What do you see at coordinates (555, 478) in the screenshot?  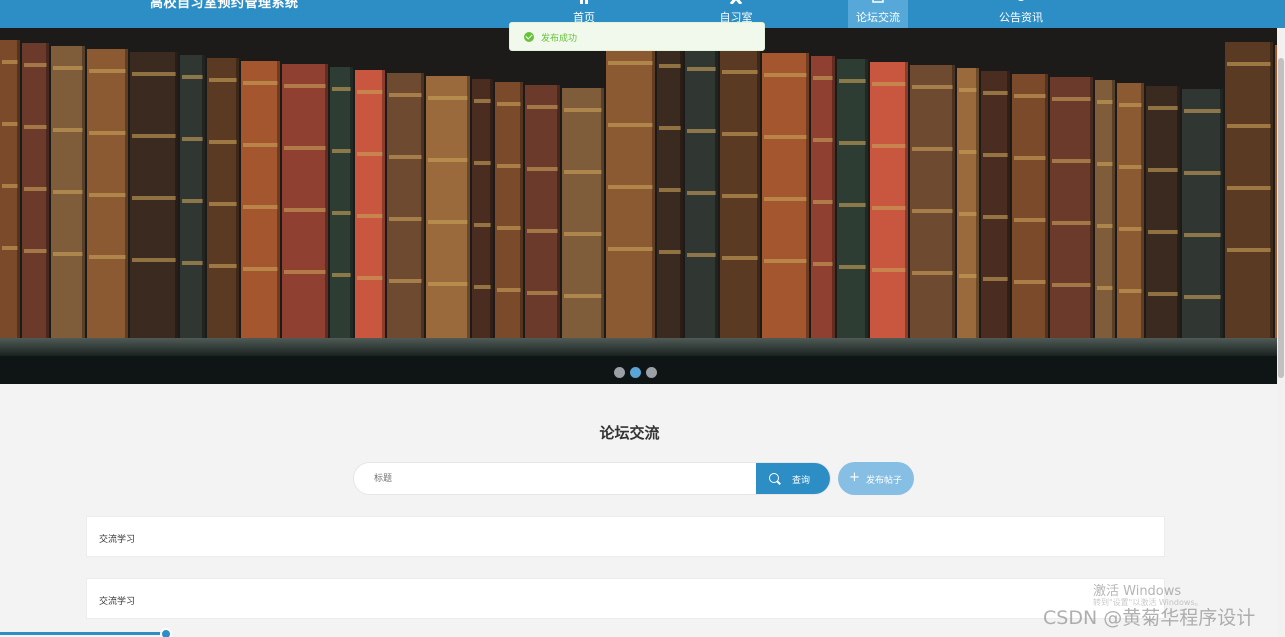 I see `search-input` at bounding box center [555, 478].